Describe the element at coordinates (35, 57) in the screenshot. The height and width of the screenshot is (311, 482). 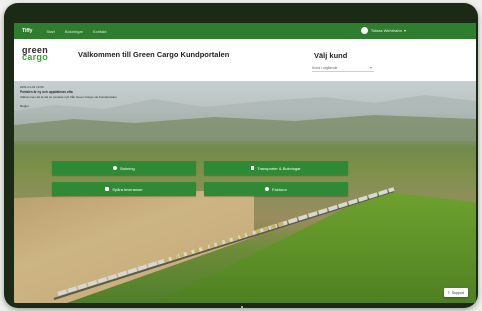
I see `logo-text-cargo: cargo` at that location.